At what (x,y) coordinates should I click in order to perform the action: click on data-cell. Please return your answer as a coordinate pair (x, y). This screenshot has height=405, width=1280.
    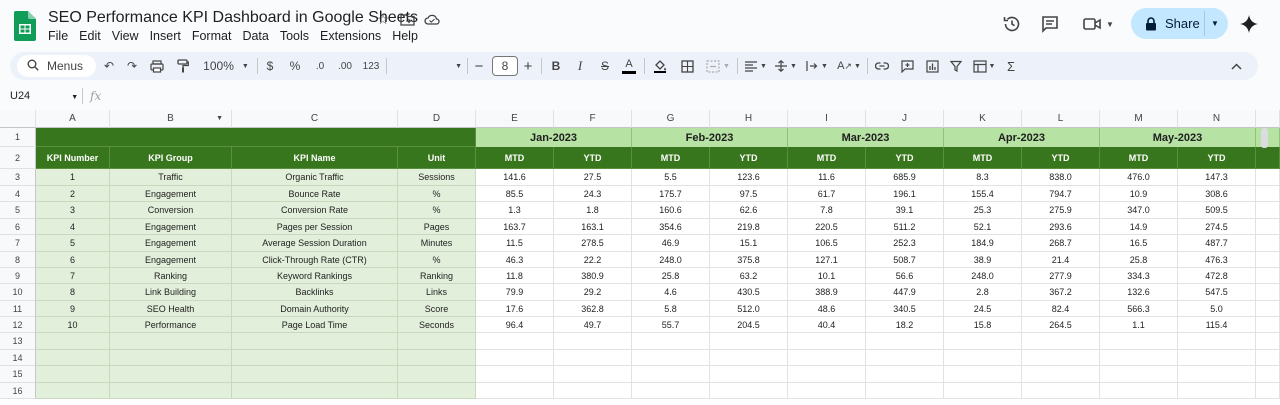
    Looking at the image, I should click on (1268, 325).